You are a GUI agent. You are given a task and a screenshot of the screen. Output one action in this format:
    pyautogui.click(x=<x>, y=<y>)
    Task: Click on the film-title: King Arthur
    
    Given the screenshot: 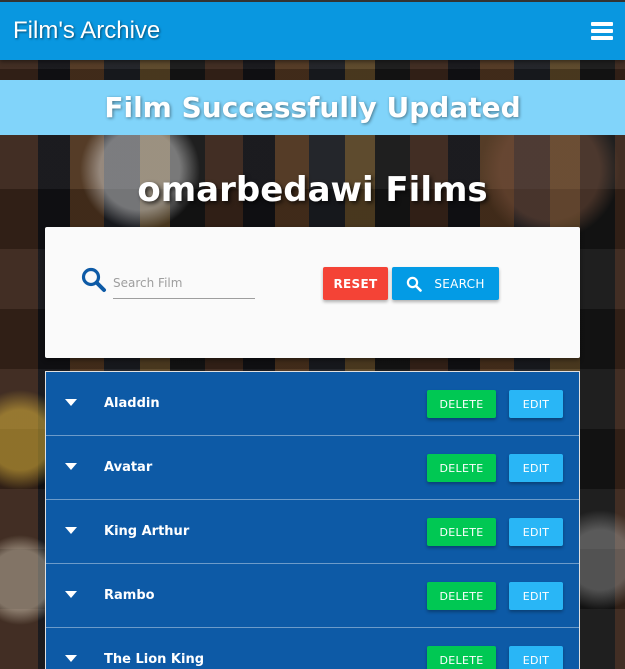 What is the action you would take?
    pyautogui.click(x=147, y=531)
    